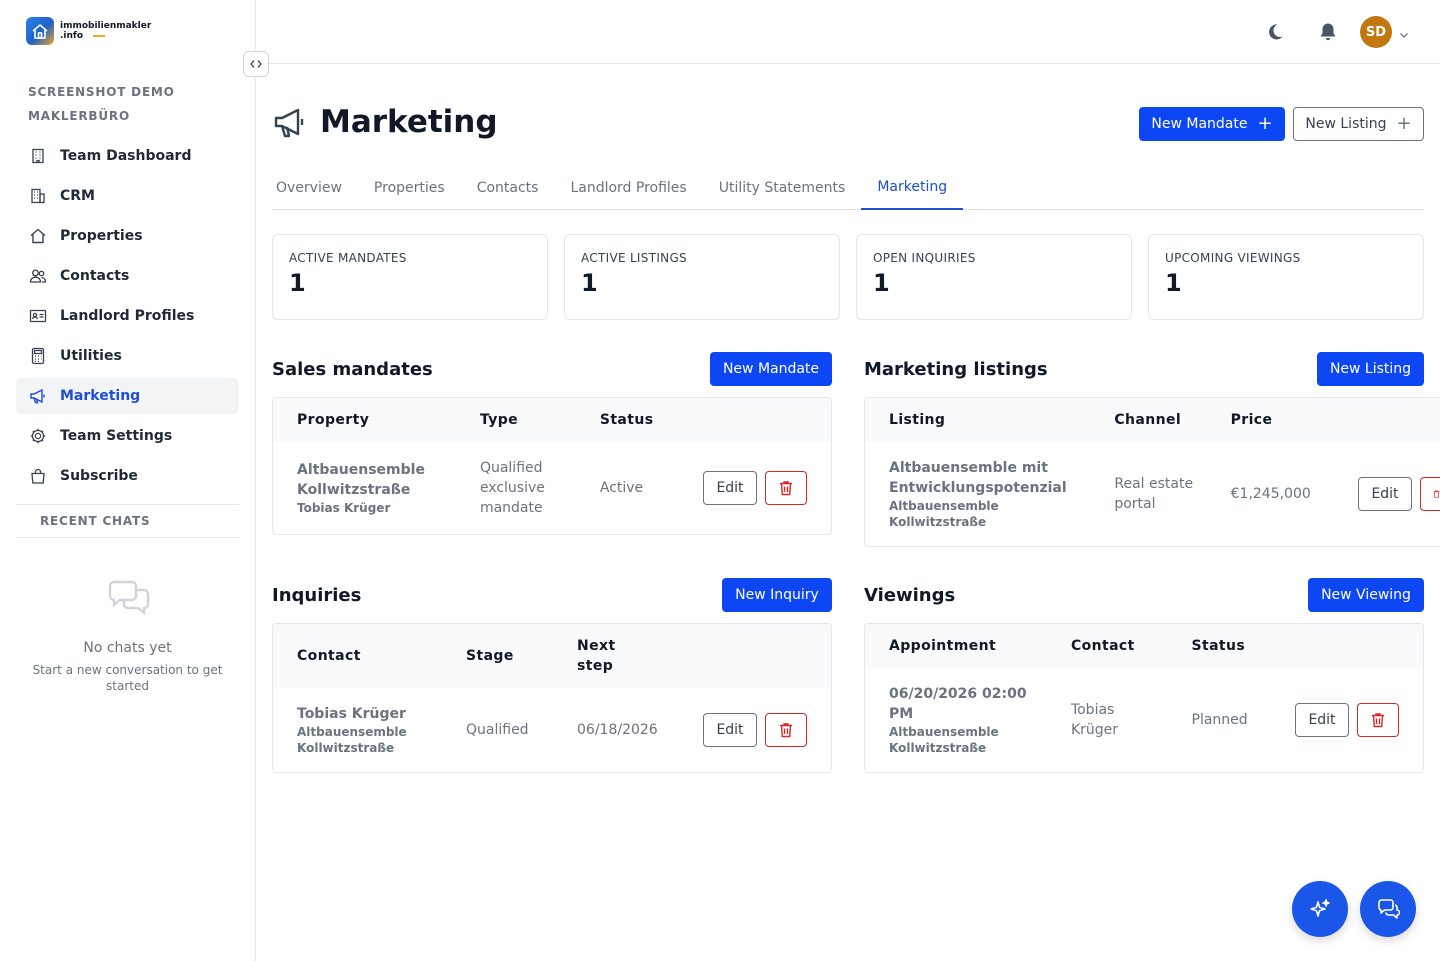  What do you see at coordinates (127, 648) in the screenshot?
I see `no-chats-title: No chats yet` at bounding box center [127, 648].